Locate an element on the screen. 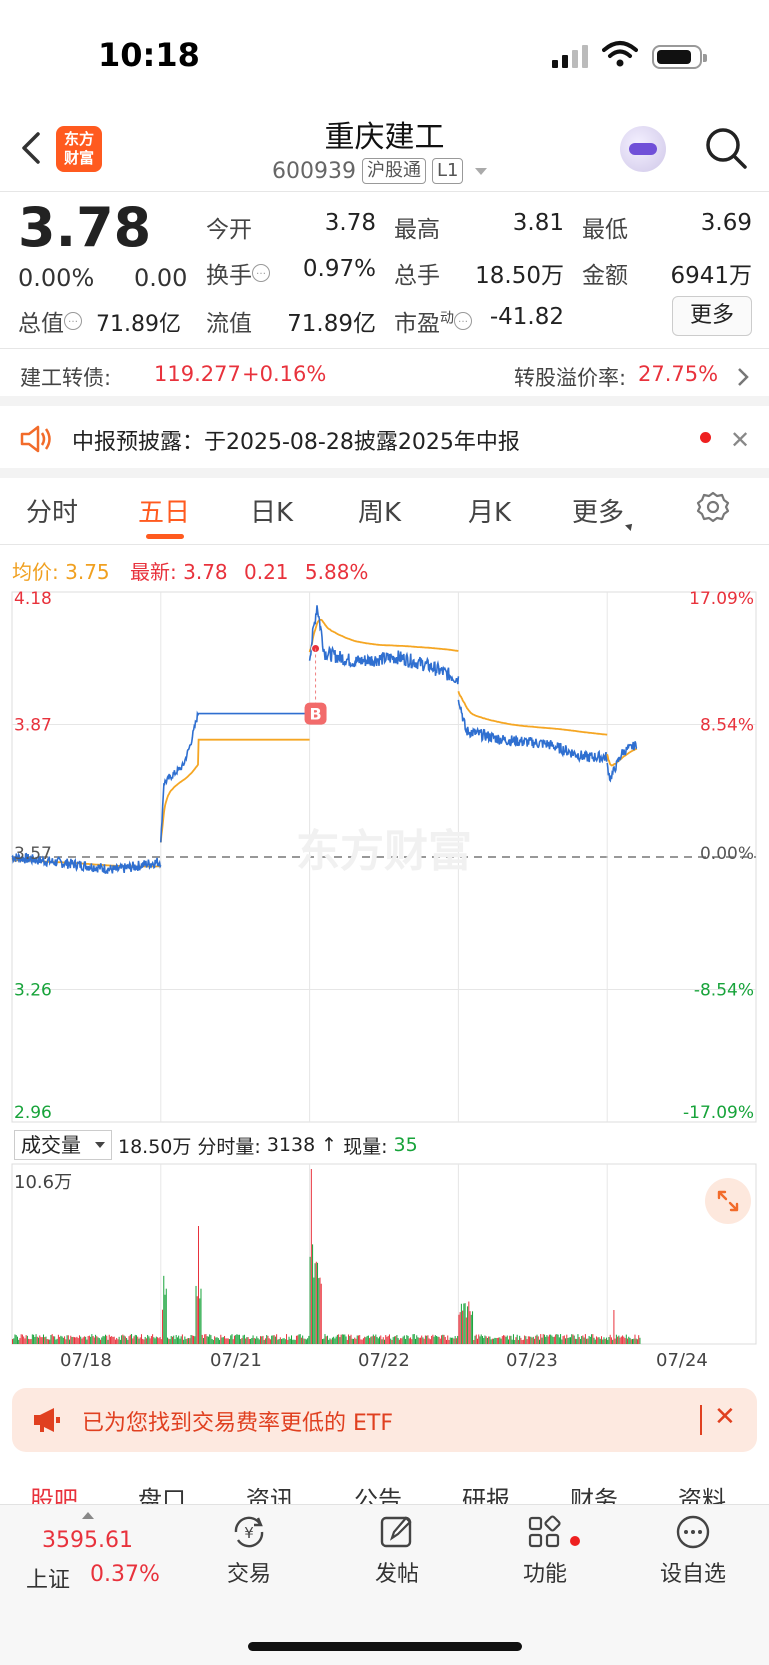  index-pct: 0.37% is located at coordinates (125, 1574).